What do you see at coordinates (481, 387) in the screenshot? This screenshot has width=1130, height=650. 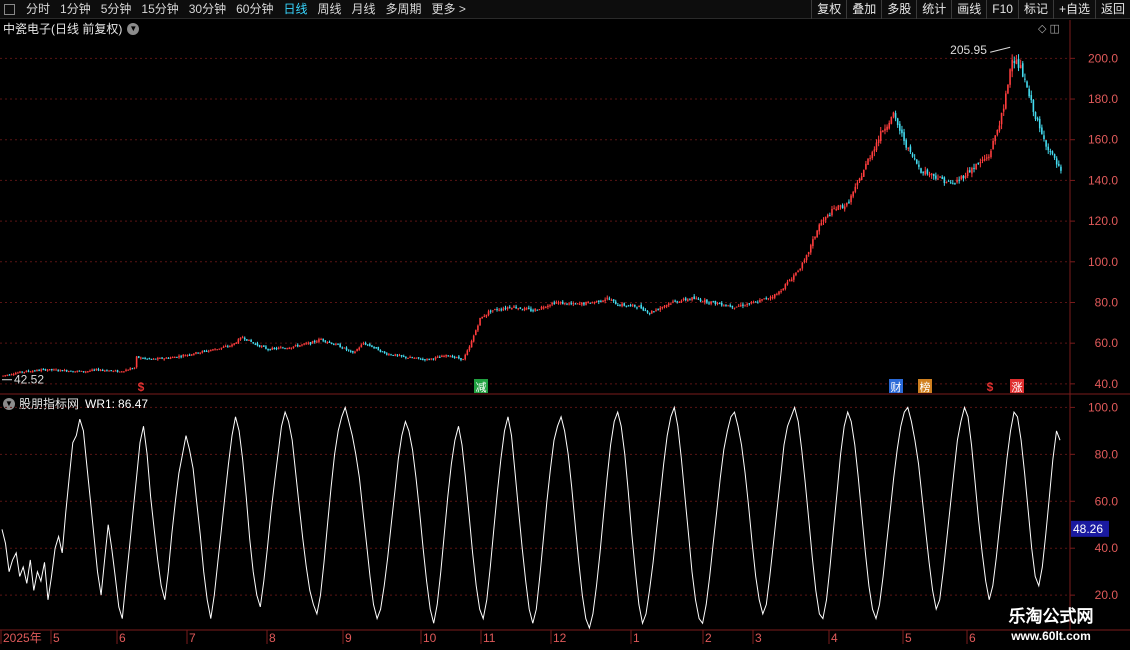 I see `event-marker: 减` at bounding box center [481, 387].